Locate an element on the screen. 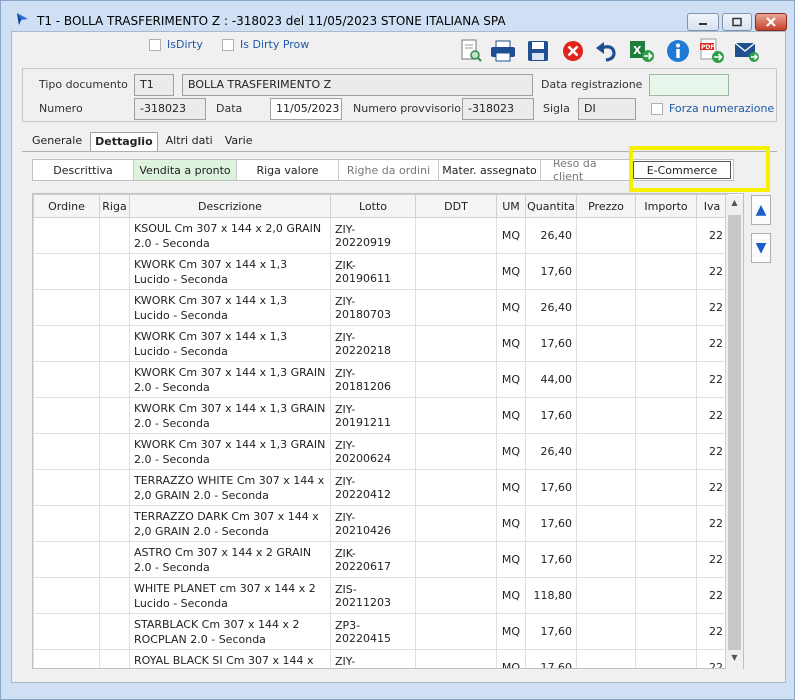 The height and width of the screenshot is (700, 795). cell-quantita: 44,00 is located at coordinates (551, 379).